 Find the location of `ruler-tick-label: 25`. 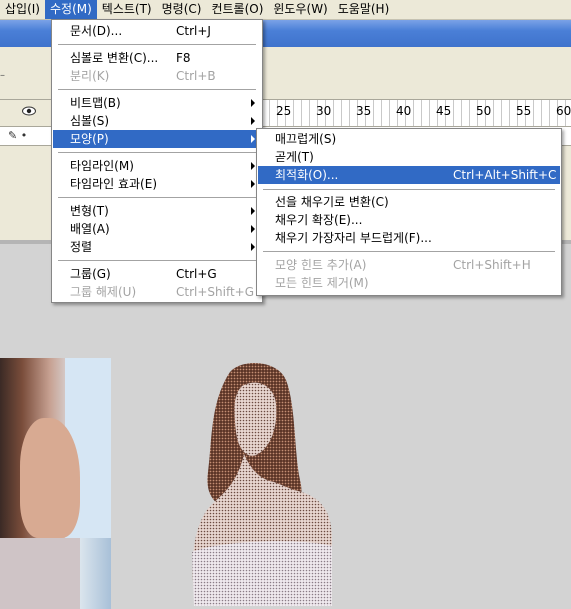

ruler-tick-label: 25 is located at coordinates (284, 111).